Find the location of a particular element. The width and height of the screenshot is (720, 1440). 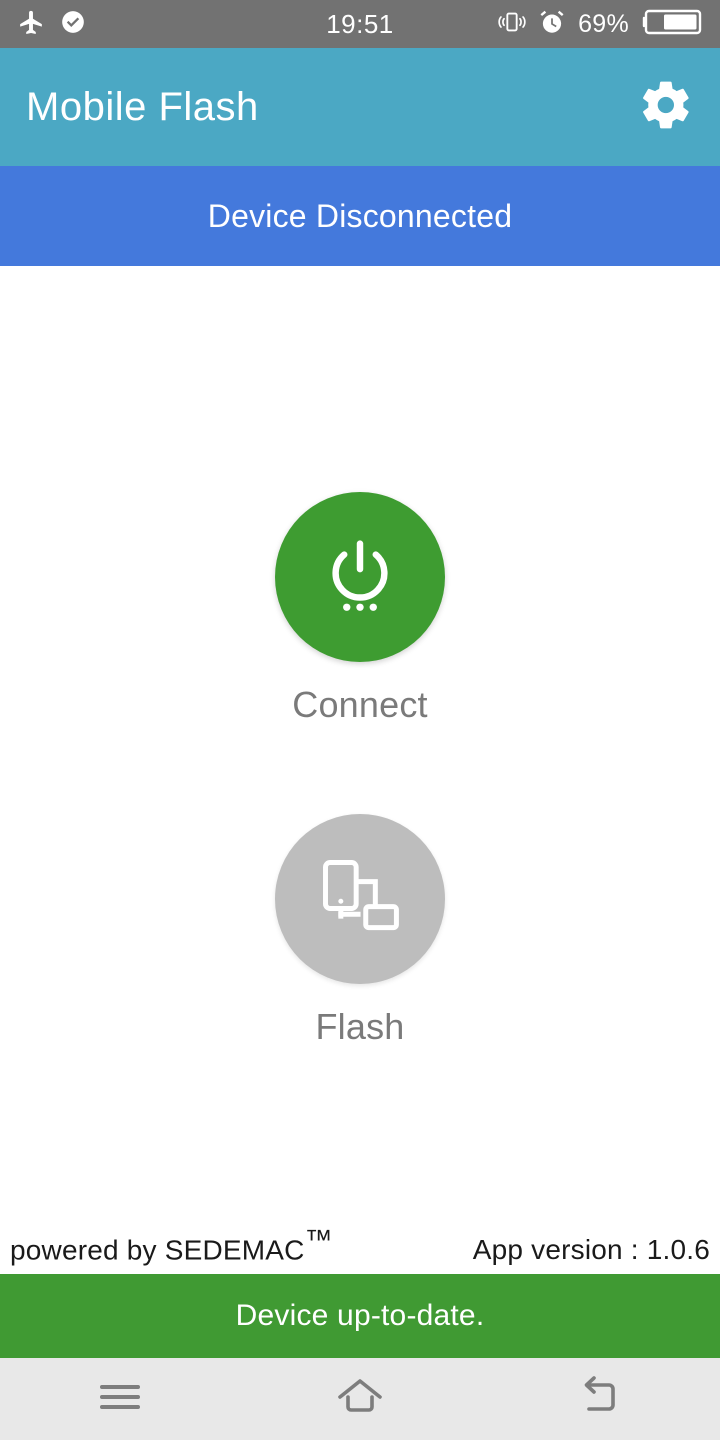

android-nav-bar is located at coordinates (360, 1399).